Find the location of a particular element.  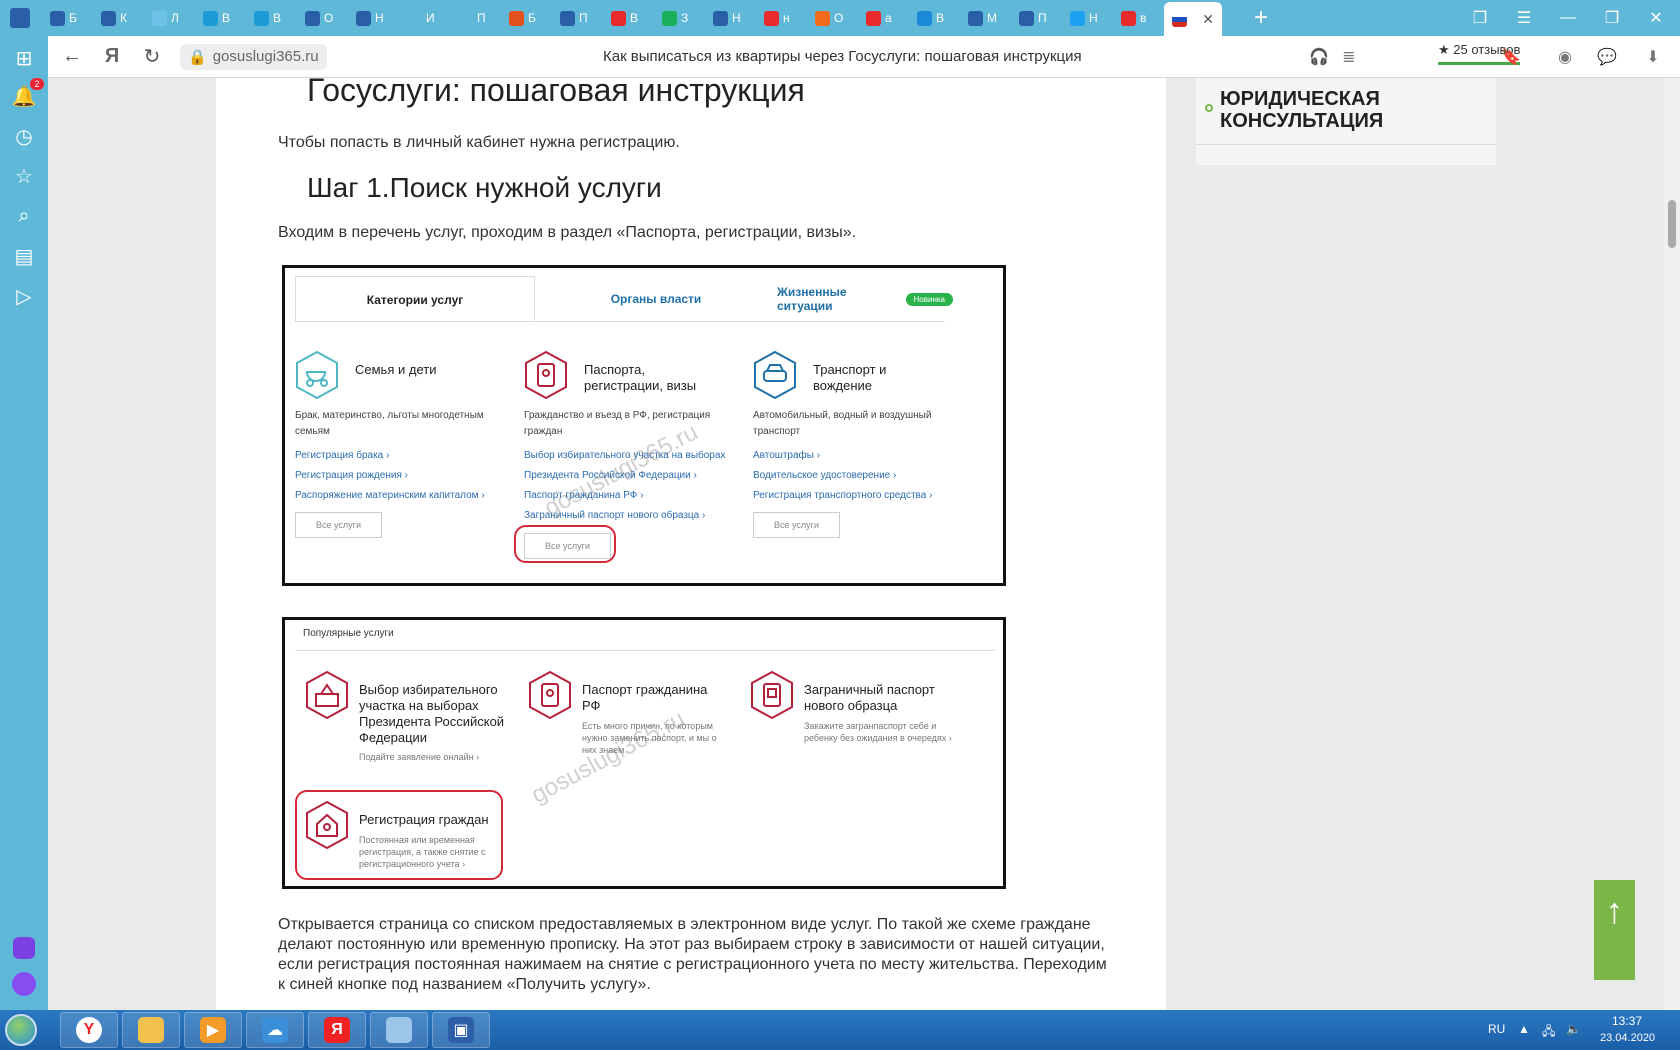

legal-consultation-card: ЮРИДИЧЕСКАЯ КОНСУЛЬТАЦИЯ is located at coordinates (1346, 121).